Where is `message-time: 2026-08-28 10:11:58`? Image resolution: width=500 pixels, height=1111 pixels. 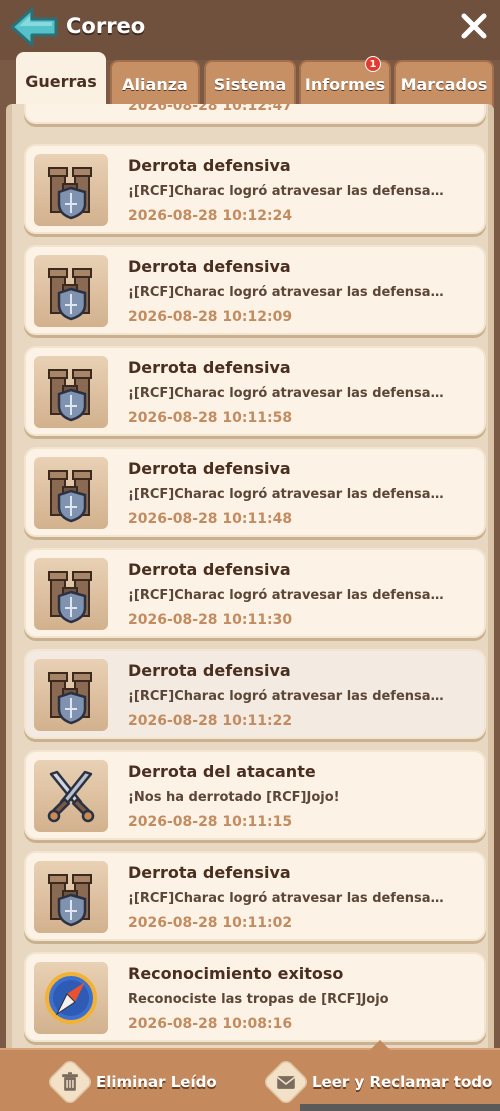 message-time: 2026-08-28 10:11:58 is located at coordinates (210, 418).